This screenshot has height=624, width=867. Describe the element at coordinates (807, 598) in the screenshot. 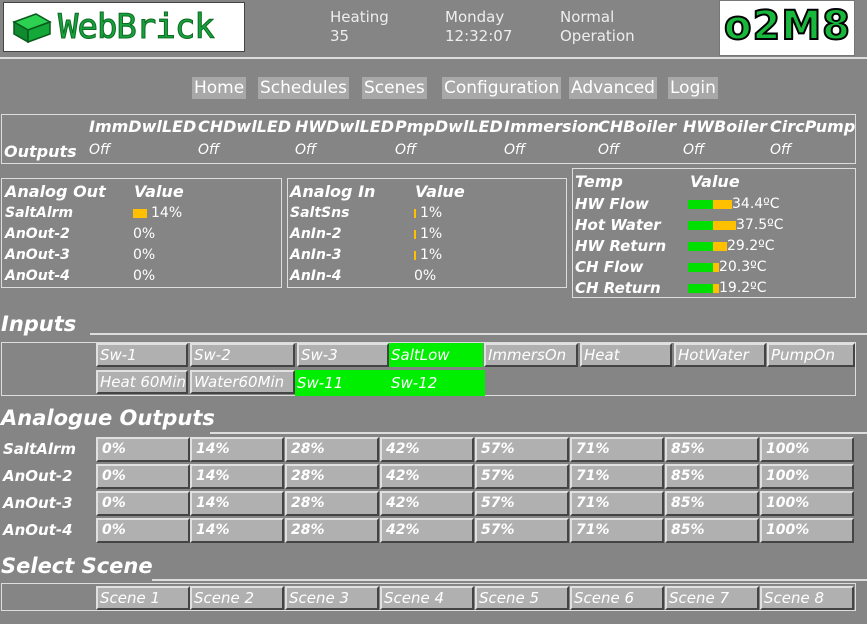

I see `scene-button-8: Scene 8` at that location.